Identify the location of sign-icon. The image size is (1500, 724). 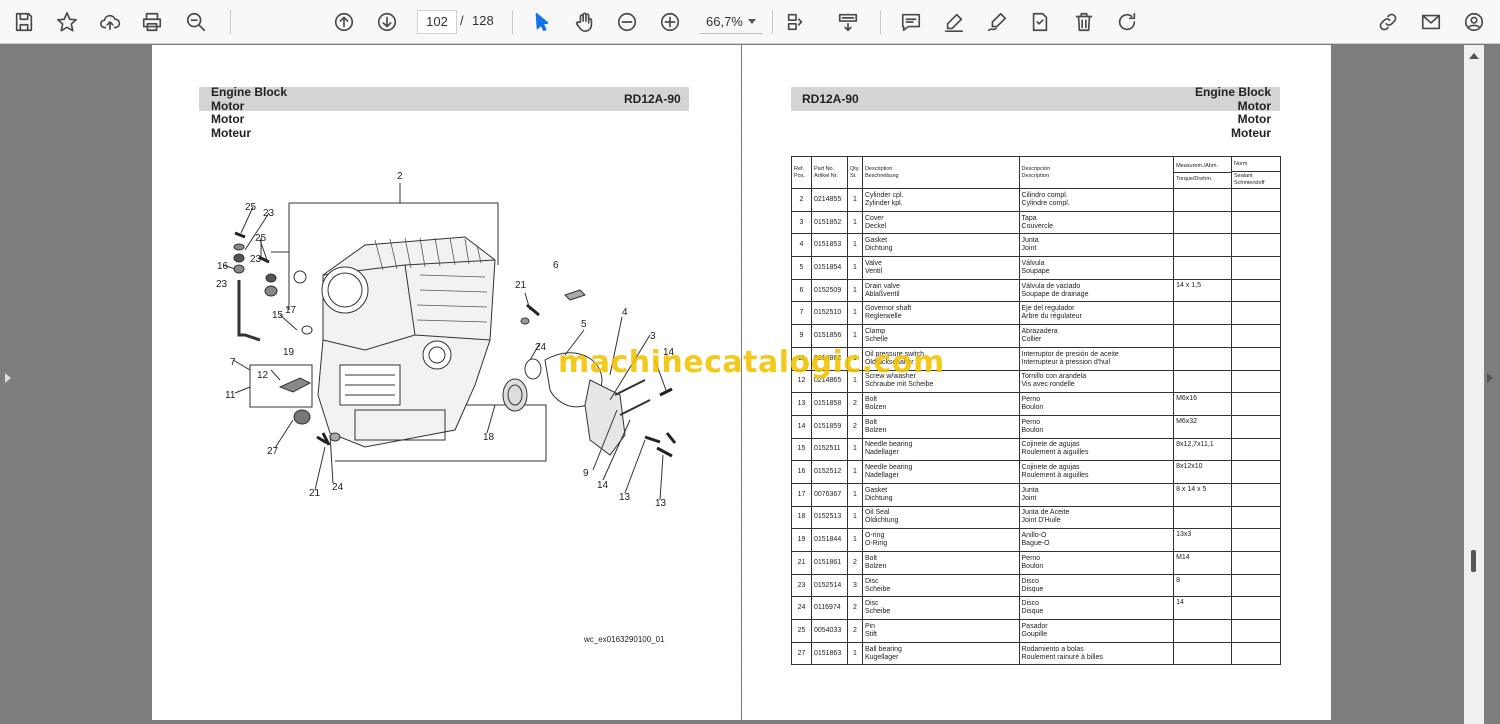
(997, 22).